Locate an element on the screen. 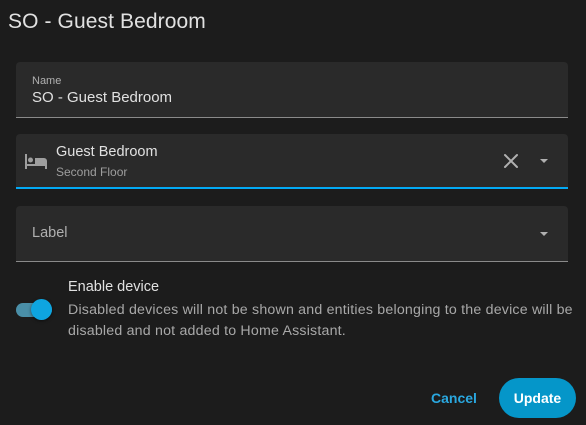 The image size is (586, 425). label-placeholder: Label is located at coordinates (50, 233).